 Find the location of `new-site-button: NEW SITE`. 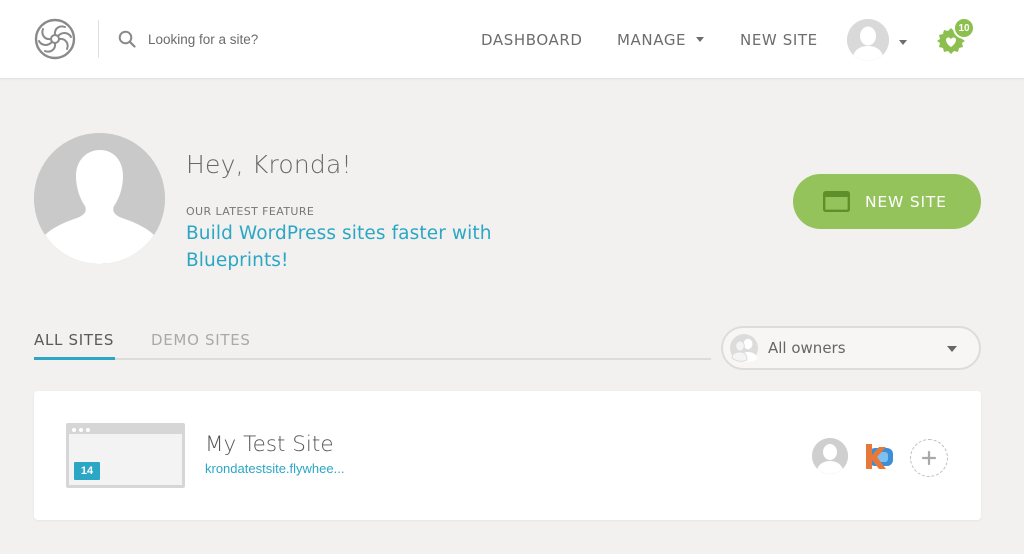

new-site-button: NEW SITE is located at coordinates (887, 201).